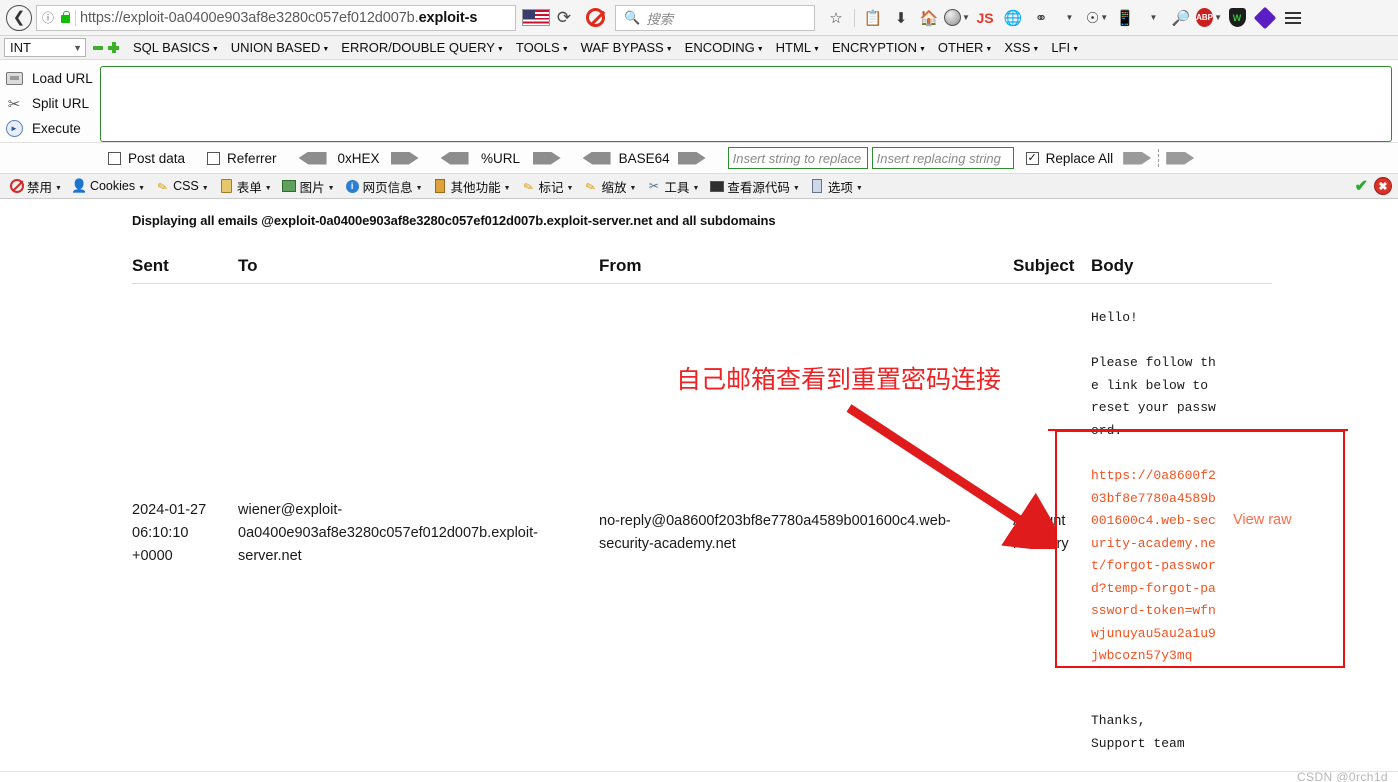  Describe the element at coordinates (746, 104) in the screenshot. I see `hackbar-url-textarea` at that location.